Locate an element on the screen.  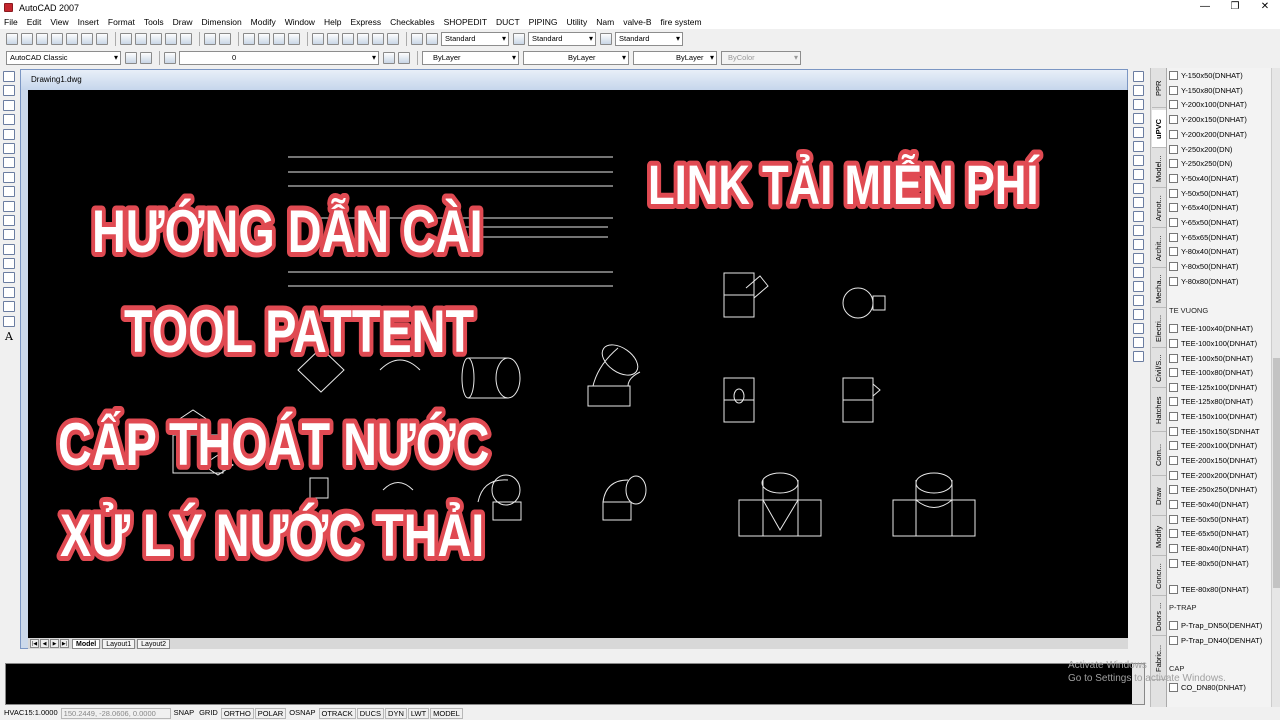
status-toggle-polar: POLAR is located at coordinates (270, 713).